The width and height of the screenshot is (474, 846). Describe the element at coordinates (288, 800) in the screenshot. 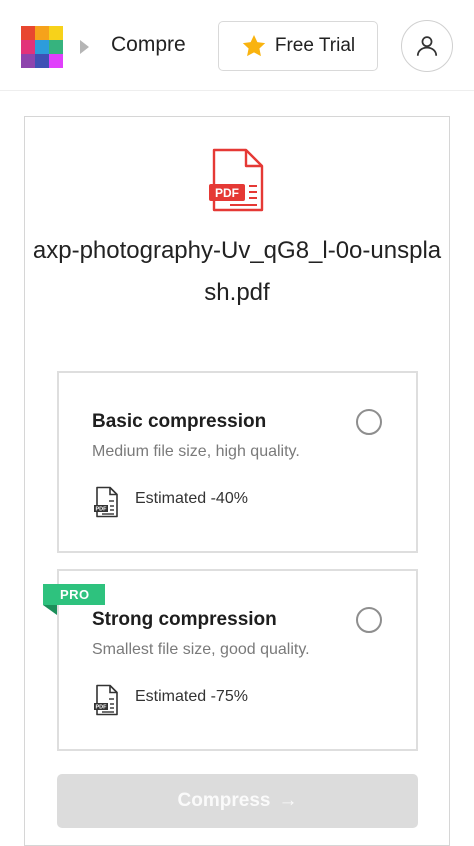

I see `arrow-right-icon: →` at that location.